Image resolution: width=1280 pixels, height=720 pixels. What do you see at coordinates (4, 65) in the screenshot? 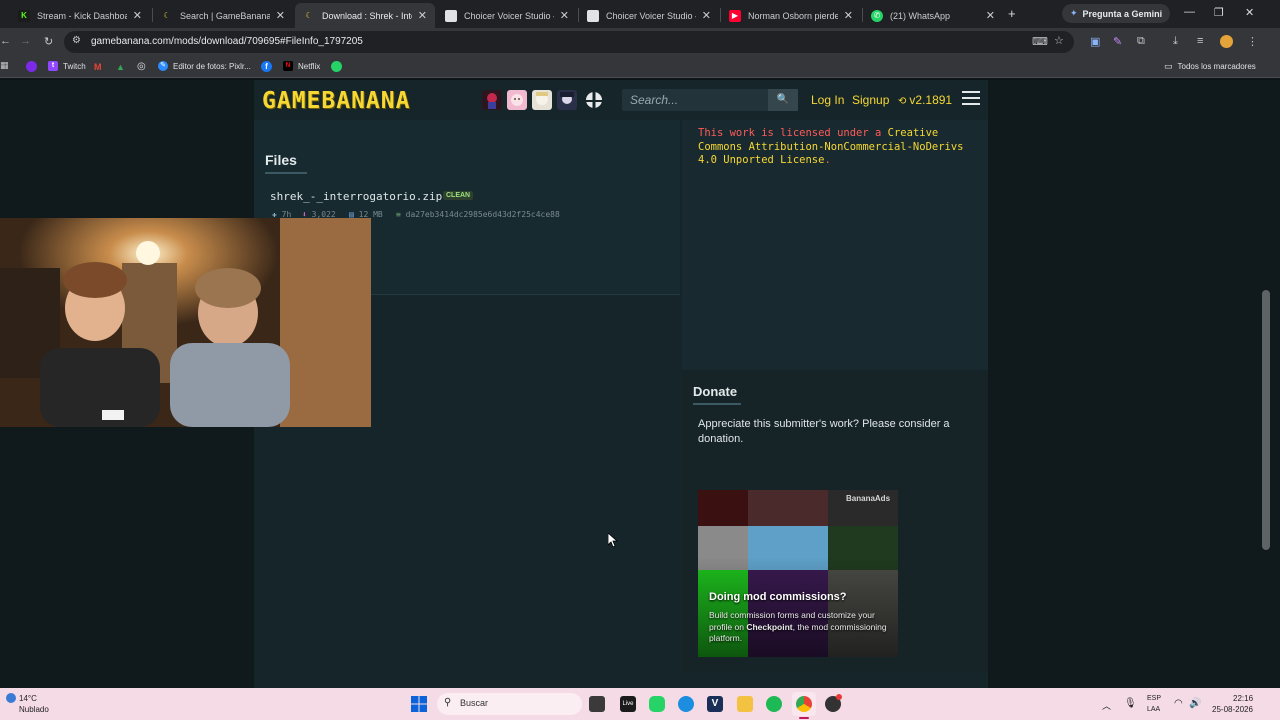
I see `apps-icon: ▦` at bounding box center [4, 65].